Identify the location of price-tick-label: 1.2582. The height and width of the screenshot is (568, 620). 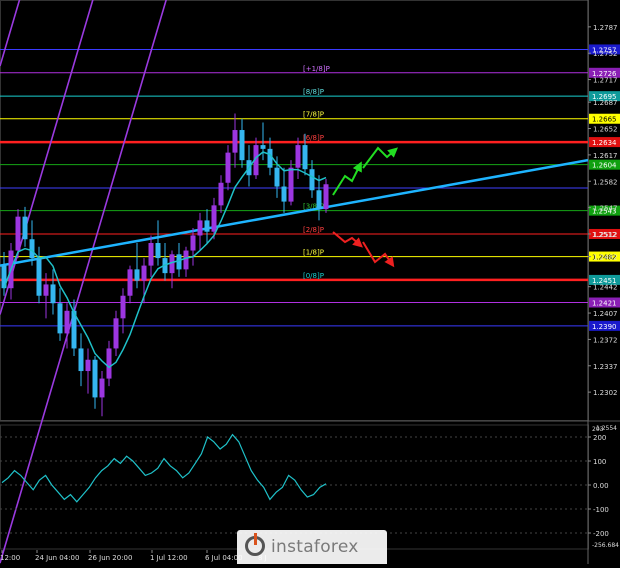
(605, 182).